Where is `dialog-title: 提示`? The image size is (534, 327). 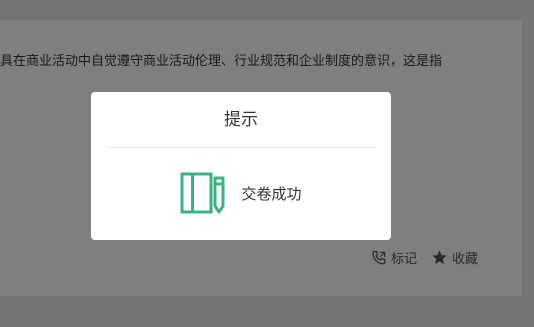
dialog-title: 提示 is located at coordinates (241, 120).